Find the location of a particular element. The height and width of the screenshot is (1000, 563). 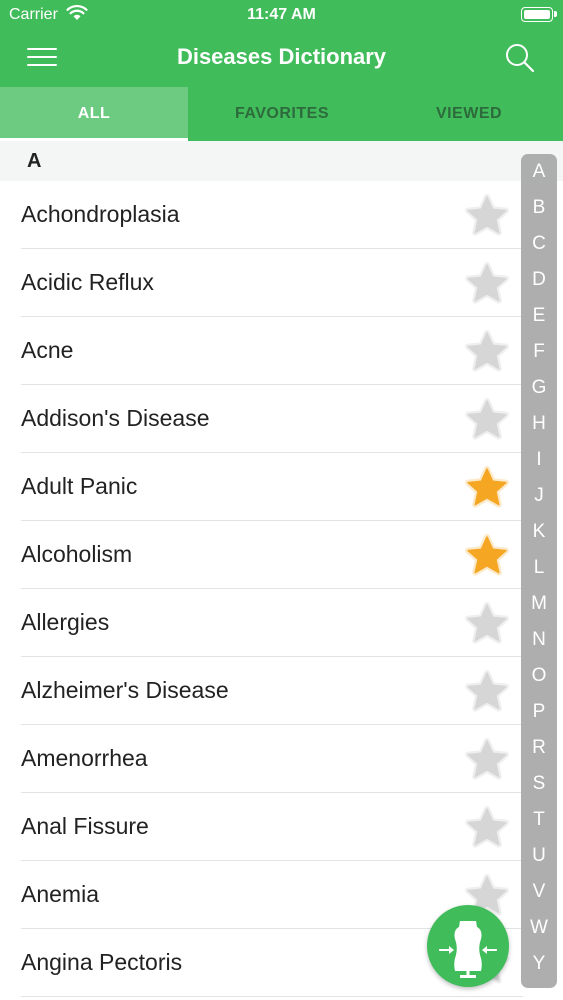

page-title: Diseases Dictionary is located at coordinates (281, 56).